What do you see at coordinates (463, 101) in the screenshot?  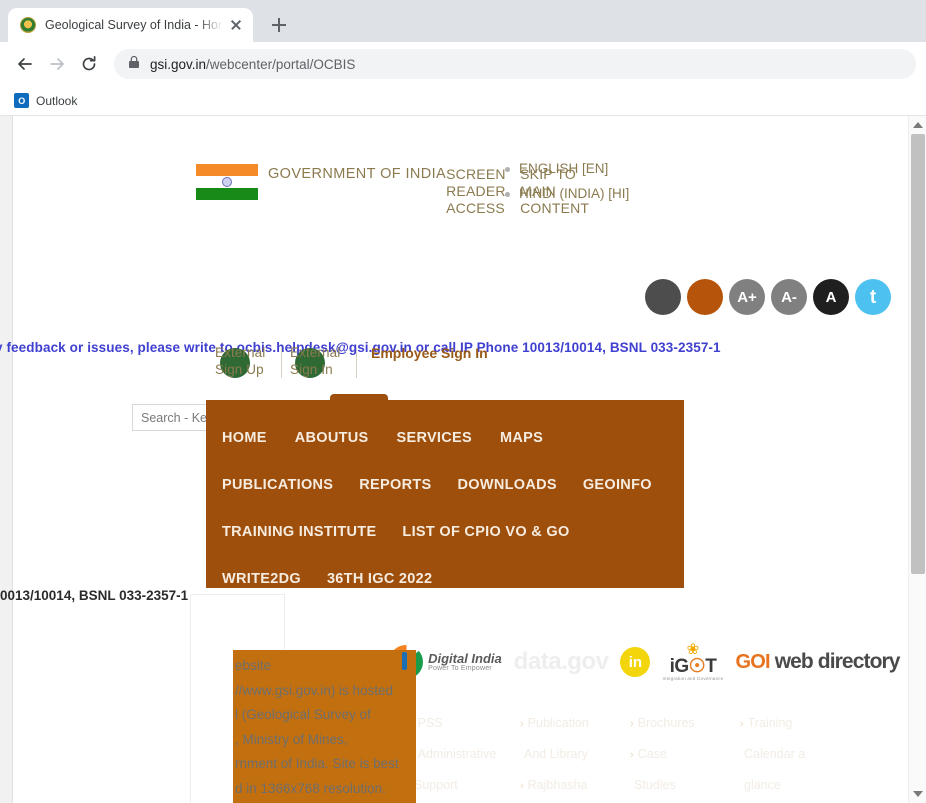 I see `bookmarks-bar: O Outlook` at bounding box center [463, 101].